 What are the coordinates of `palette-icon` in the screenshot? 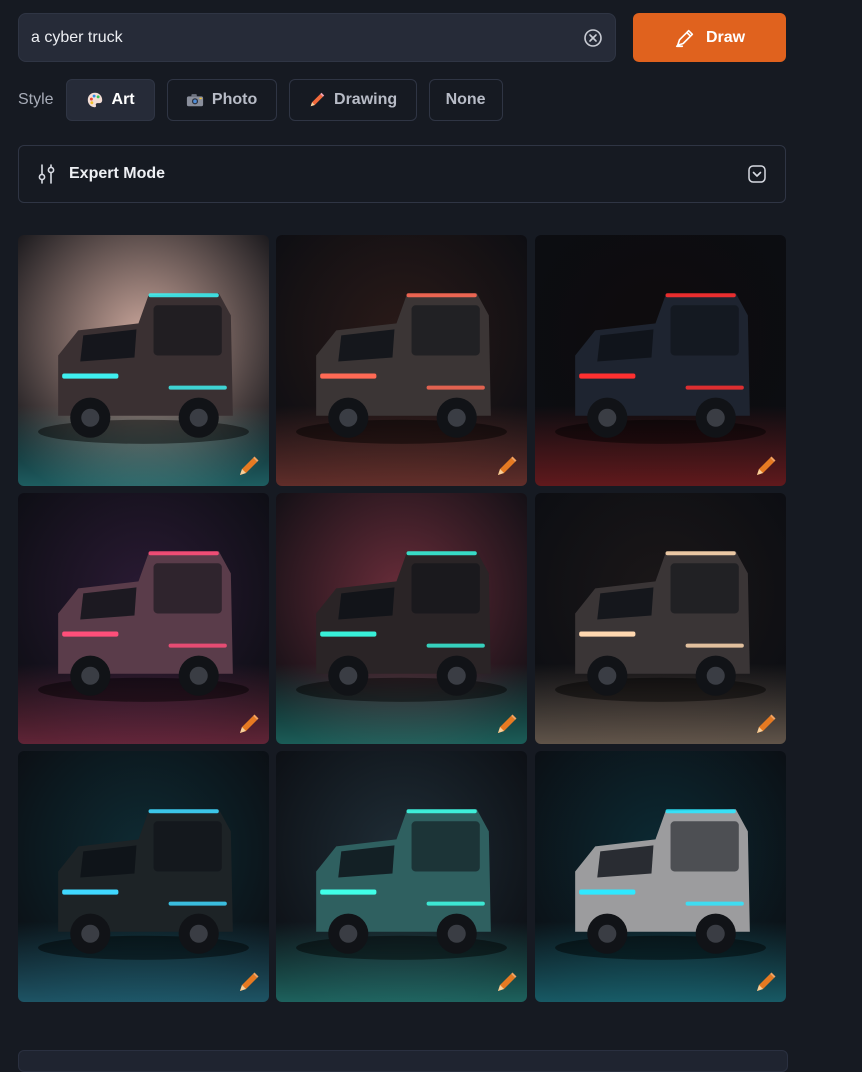 It's located at (94, 100).